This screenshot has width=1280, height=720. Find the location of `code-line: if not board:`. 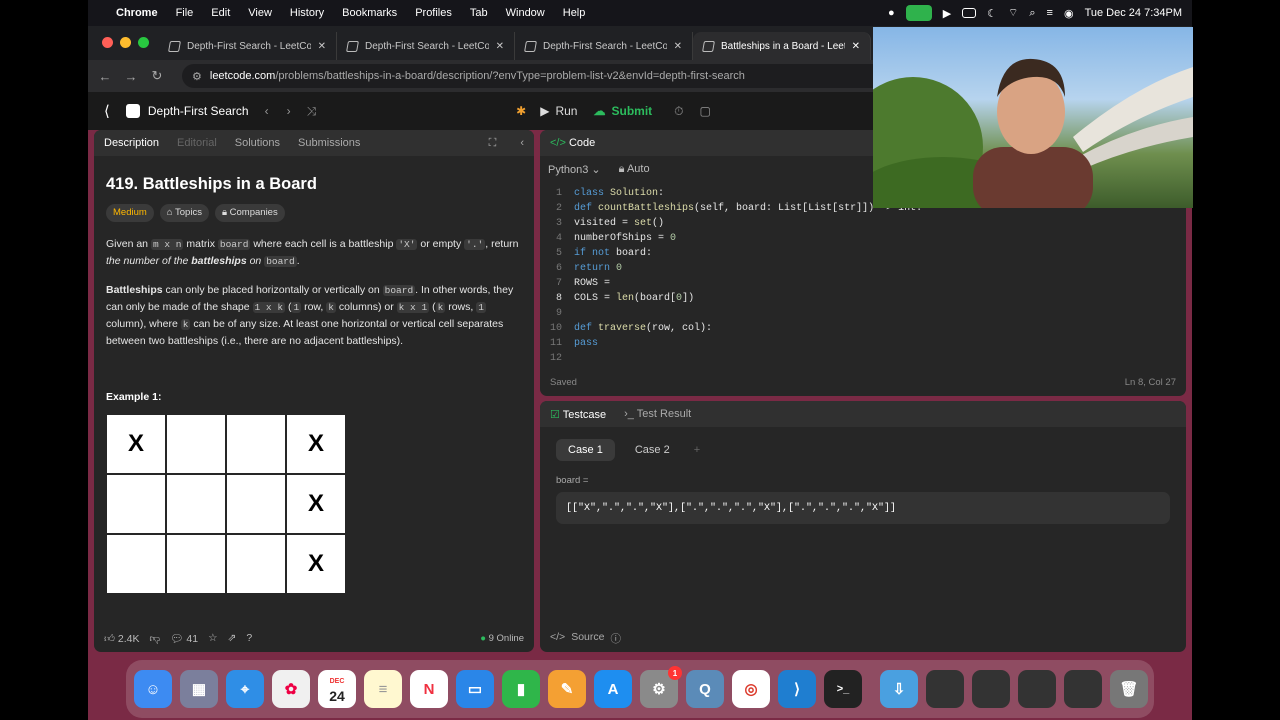

code-line: if not board: is located at coordinates (613, 253).